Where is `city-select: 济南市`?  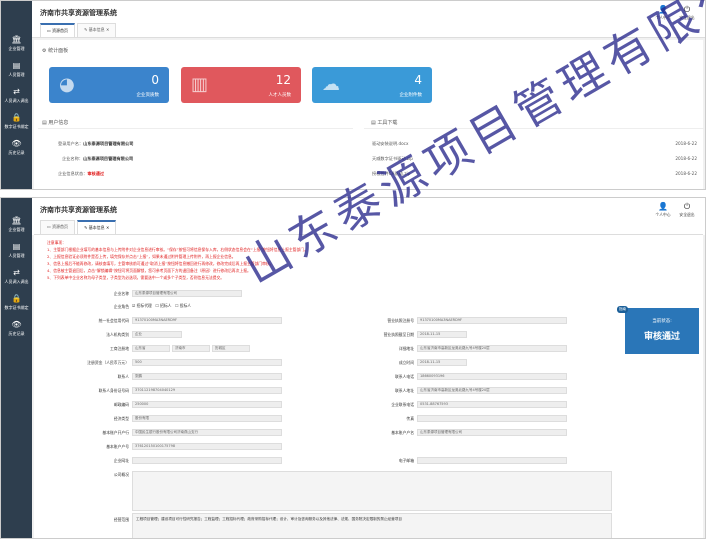
city-select: 济南市 is located at coordinates (191, 348).